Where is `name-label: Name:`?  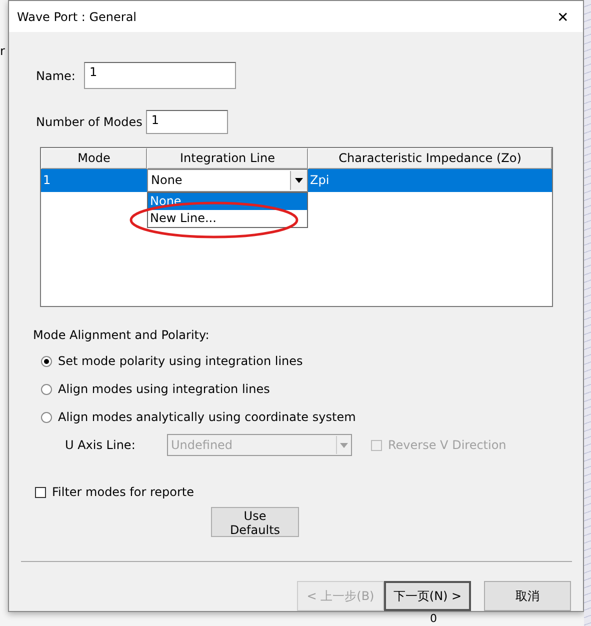
name-label: Name: is located at coordinates (56, 75).